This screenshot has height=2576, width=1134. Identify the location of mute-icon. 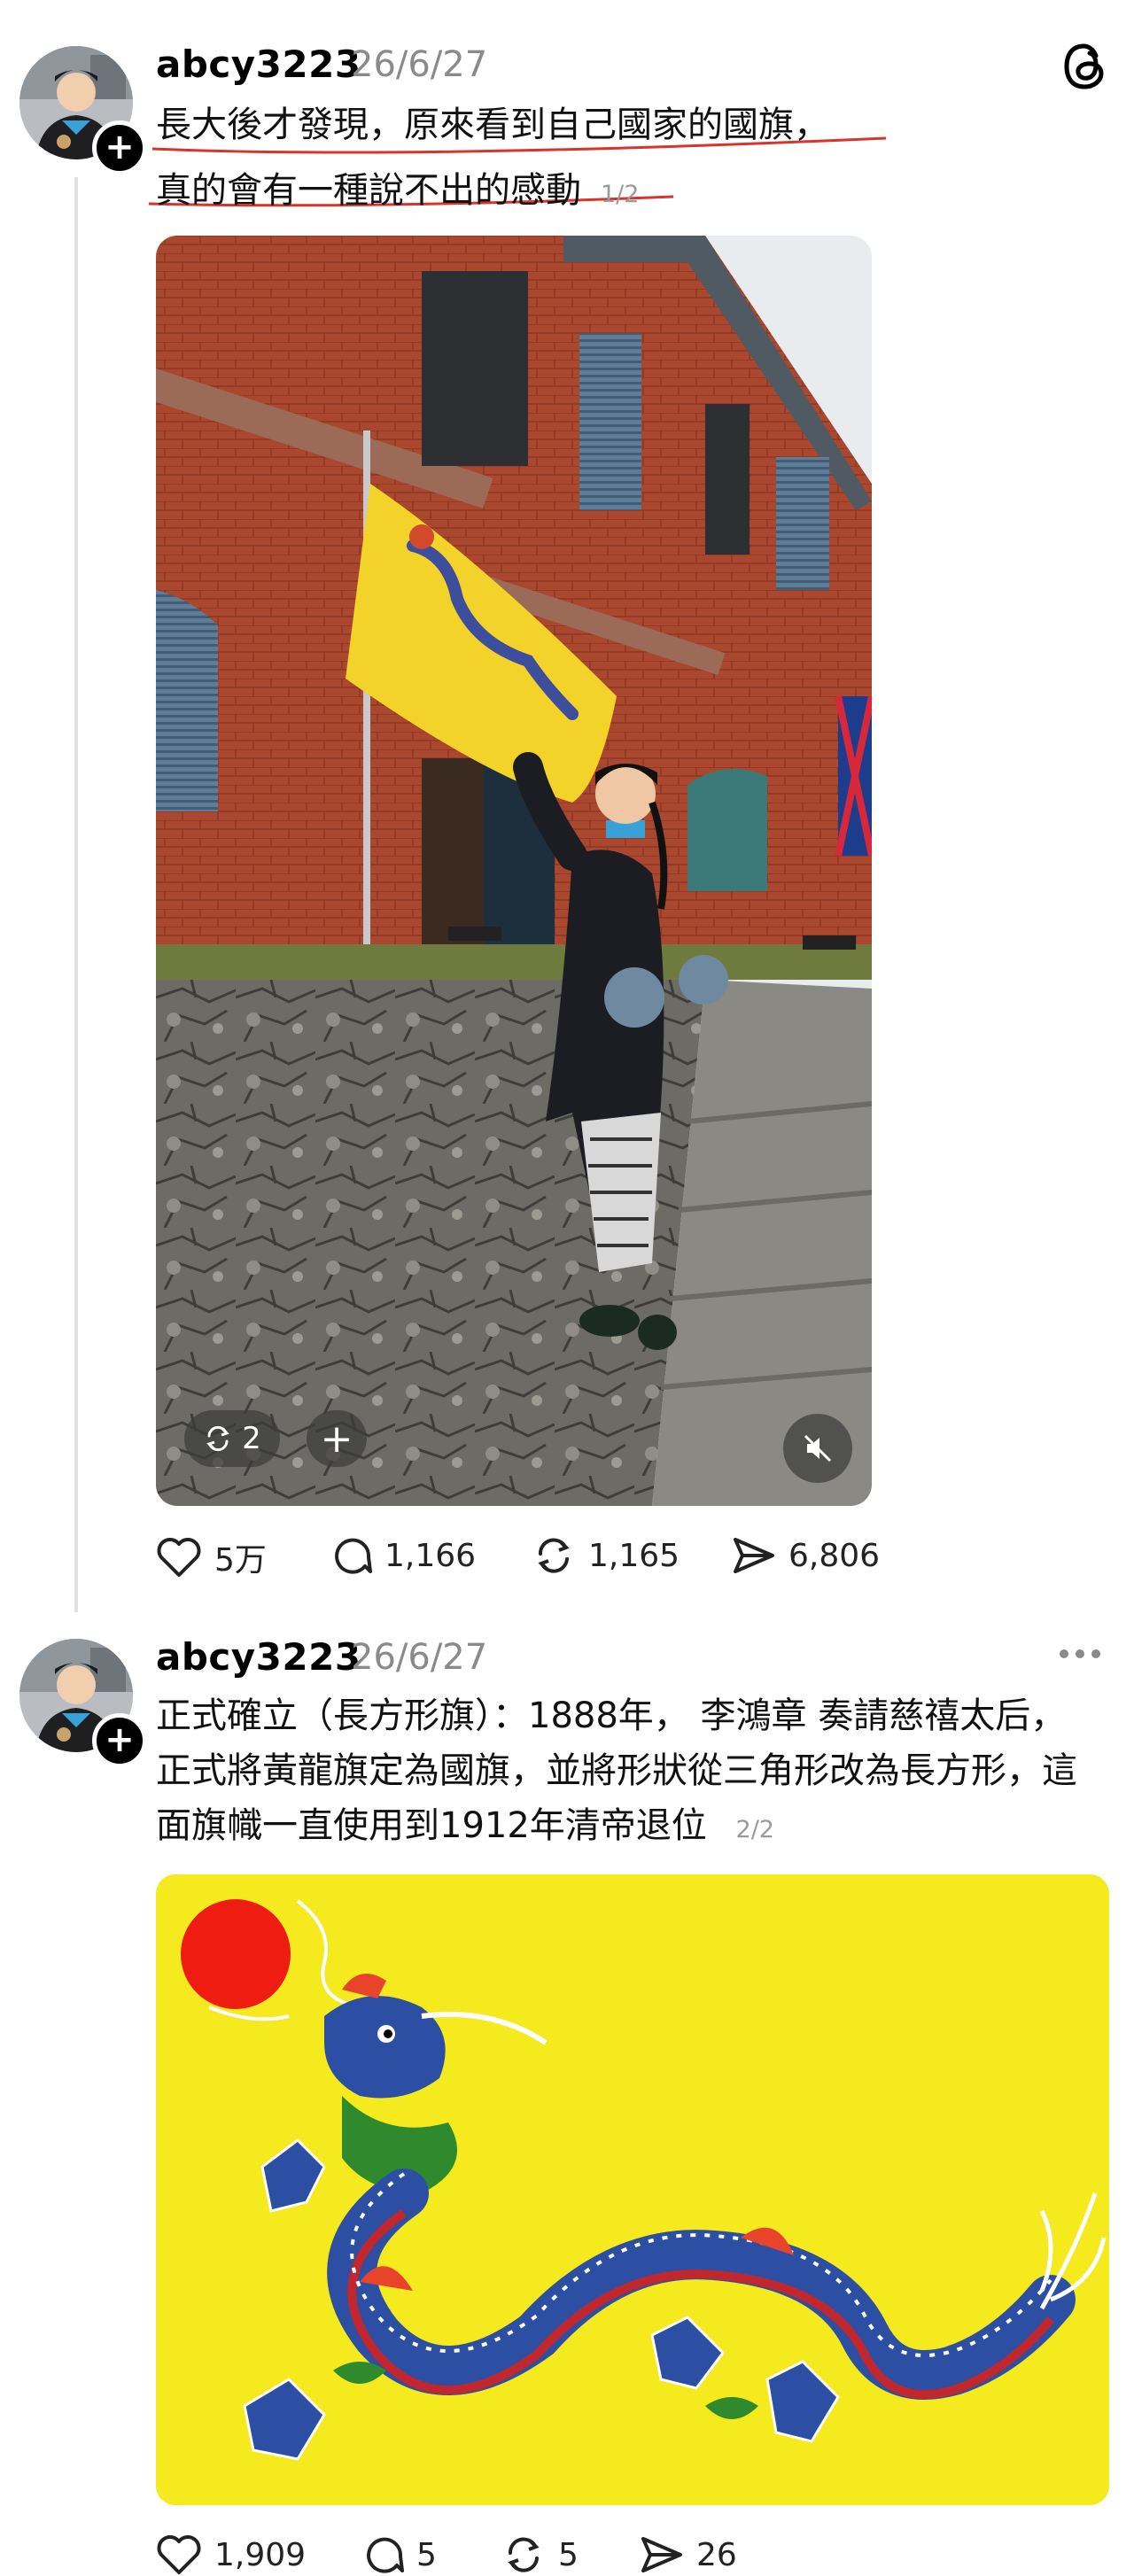
(818, 1448).